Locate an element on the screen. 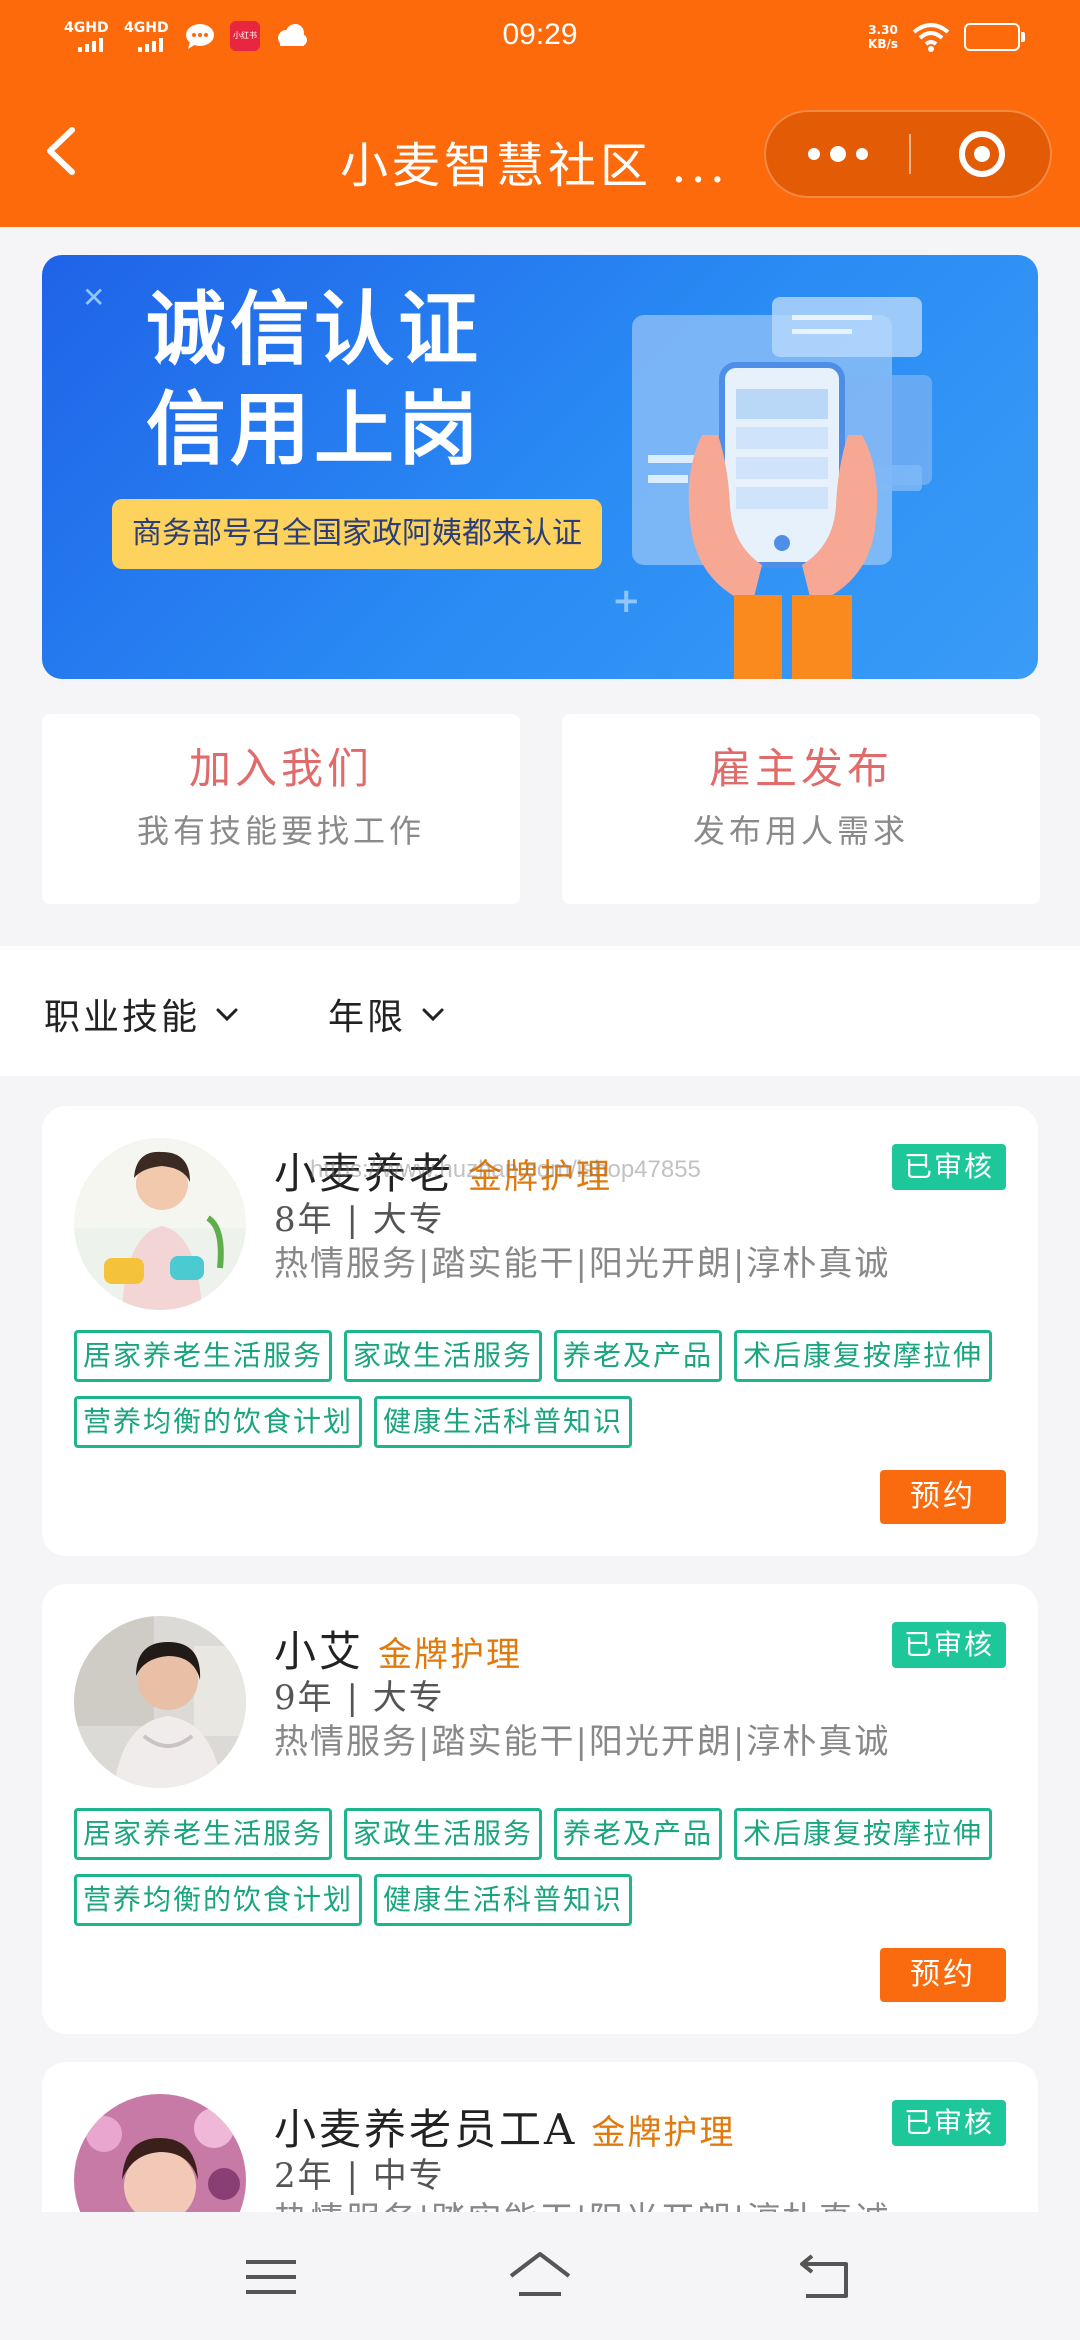 Image resolution: width=1080 pixels, height=2340 pixels. hamburger-icon is located at coordinates (271, 2277).